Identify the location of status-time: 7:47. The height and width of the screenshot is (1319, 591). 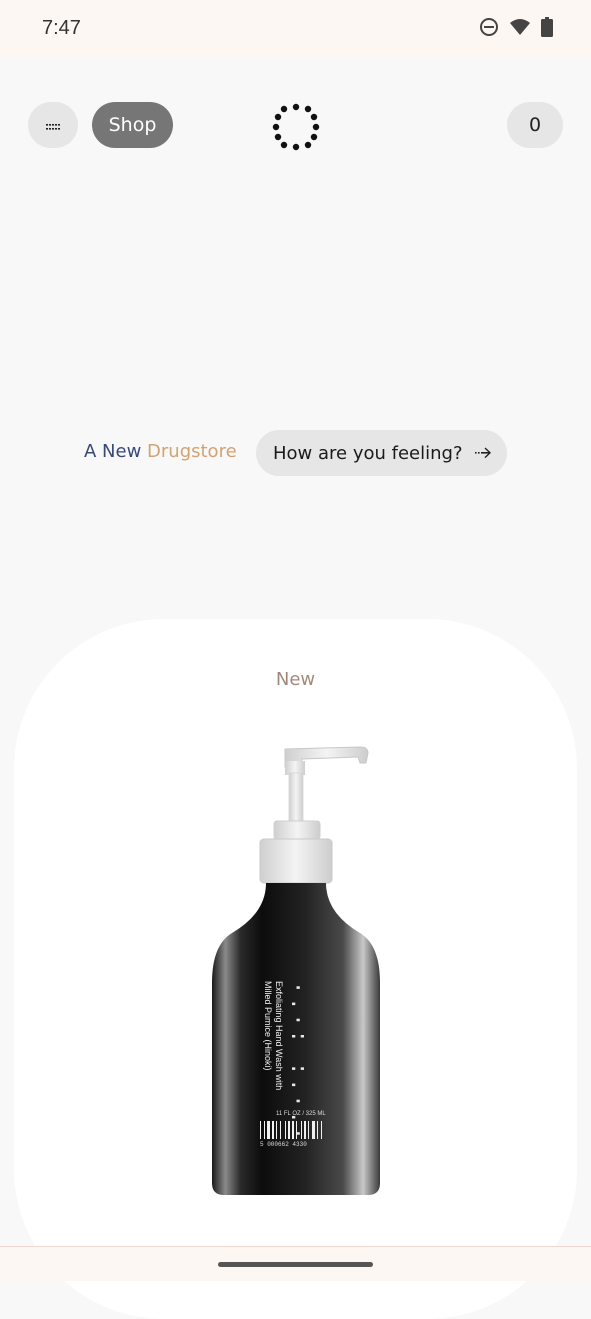
(61, 28).